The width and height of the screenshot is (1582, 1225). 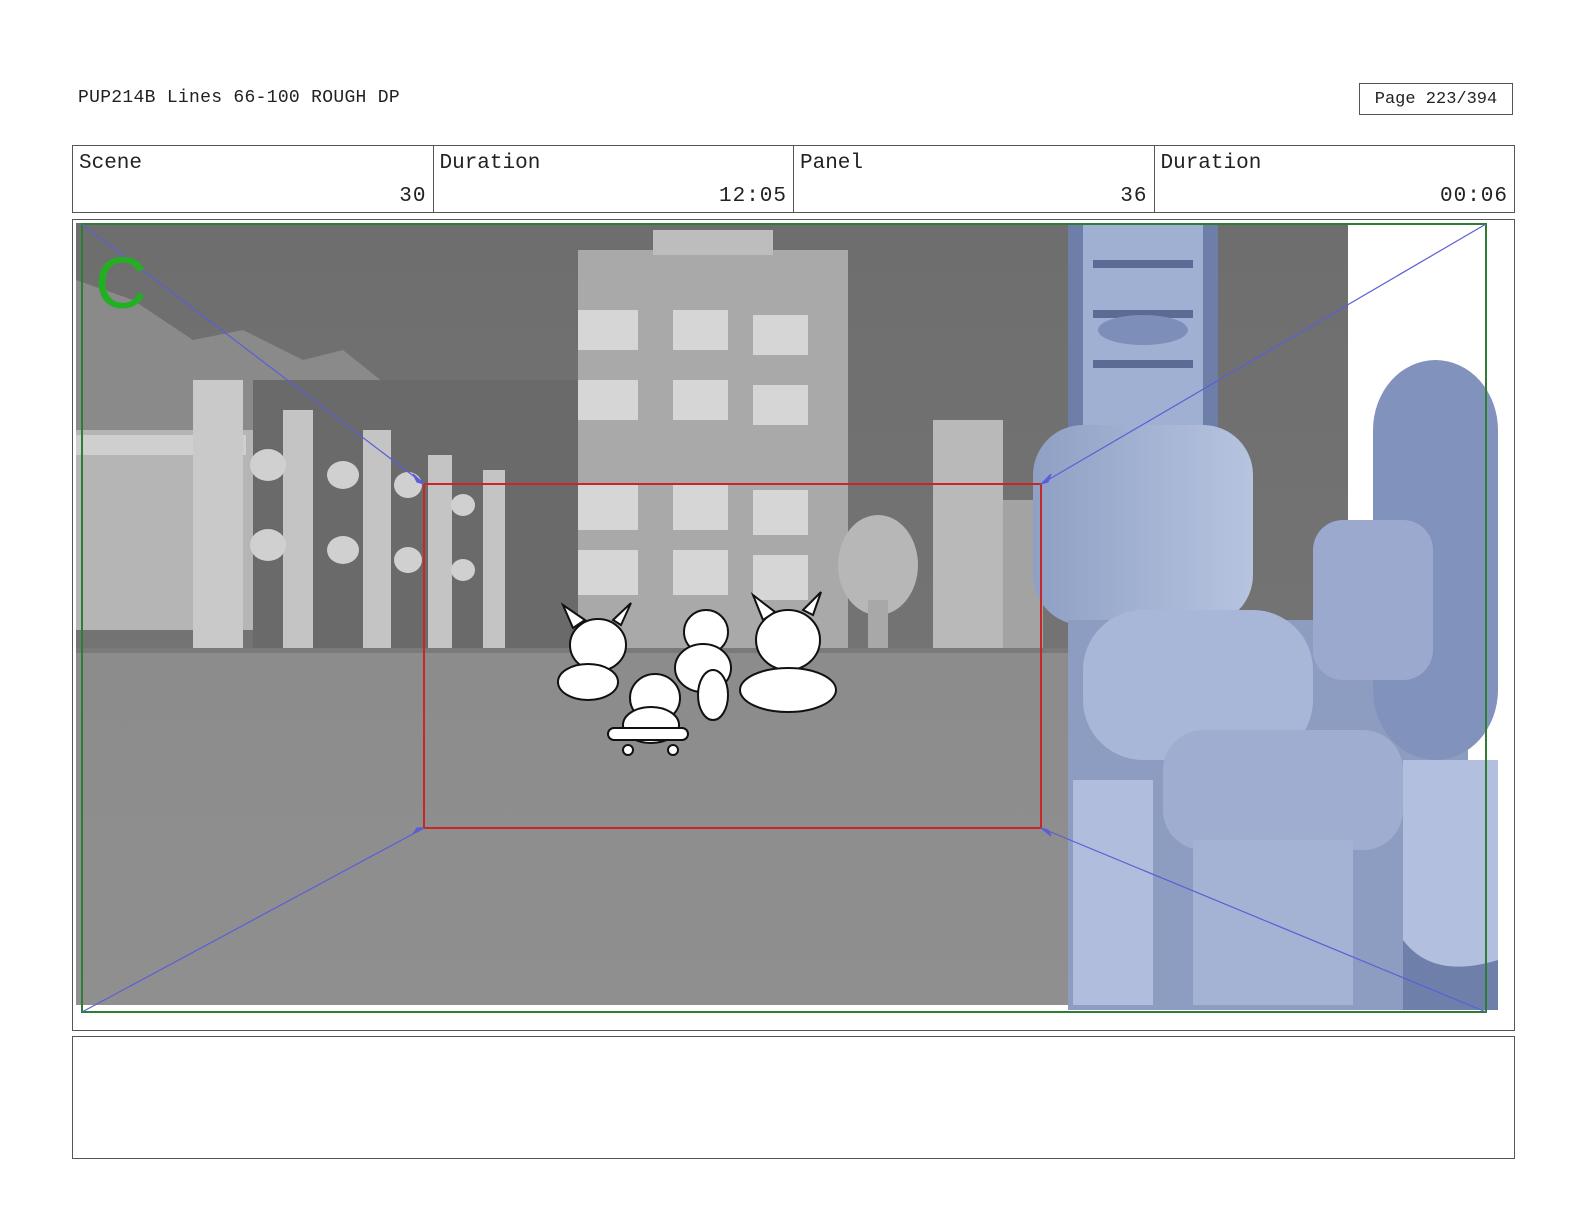 I want to click on board-title: PUP214B Lines 66-100 ROUGH DP, so click(x=239, y=98).